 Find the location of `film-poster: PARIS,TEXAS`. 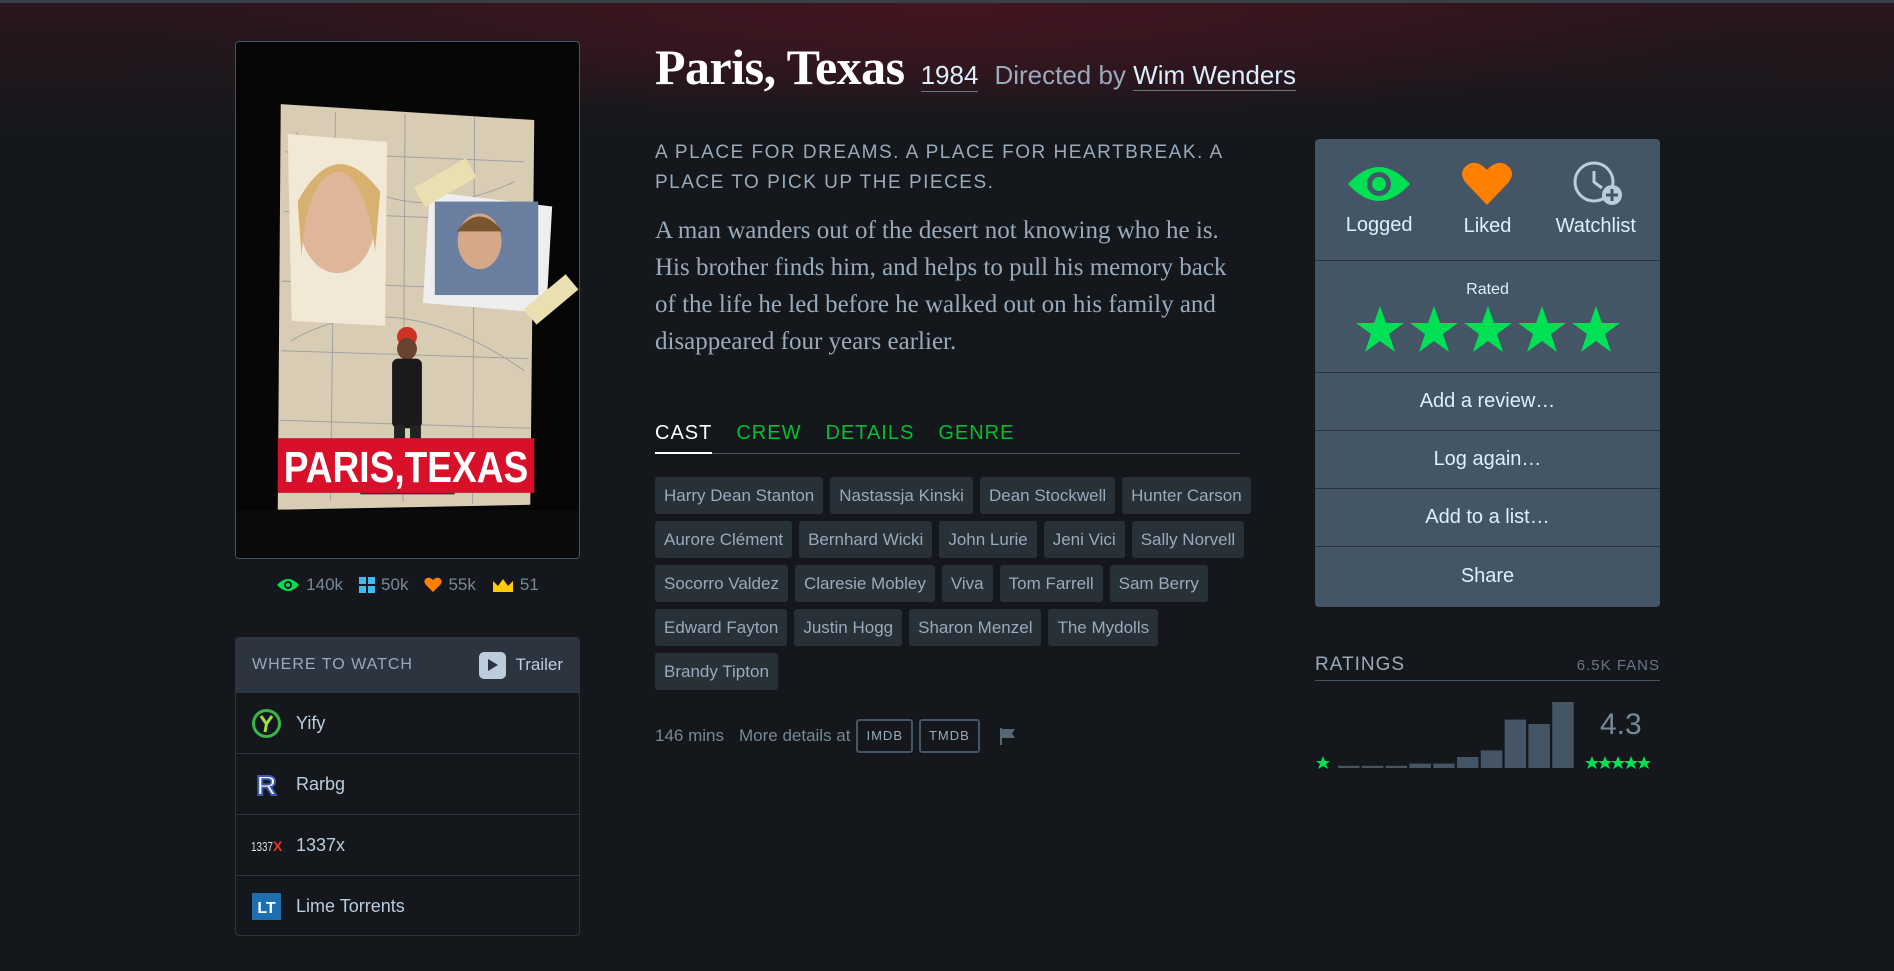

film-poster: PARIS,TEXAS is located at coordinates (407, 300).